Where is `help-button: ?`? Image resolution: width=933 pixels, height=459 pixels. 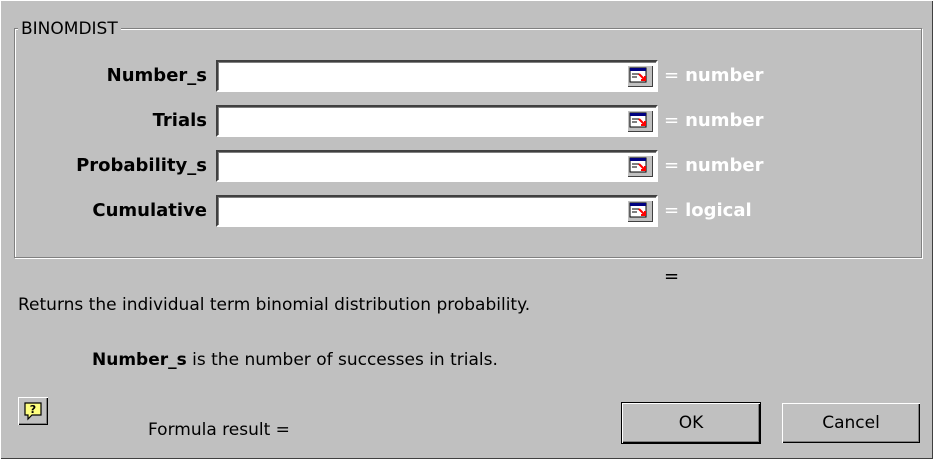 help-button: ? is located at coordinates (33, 411).